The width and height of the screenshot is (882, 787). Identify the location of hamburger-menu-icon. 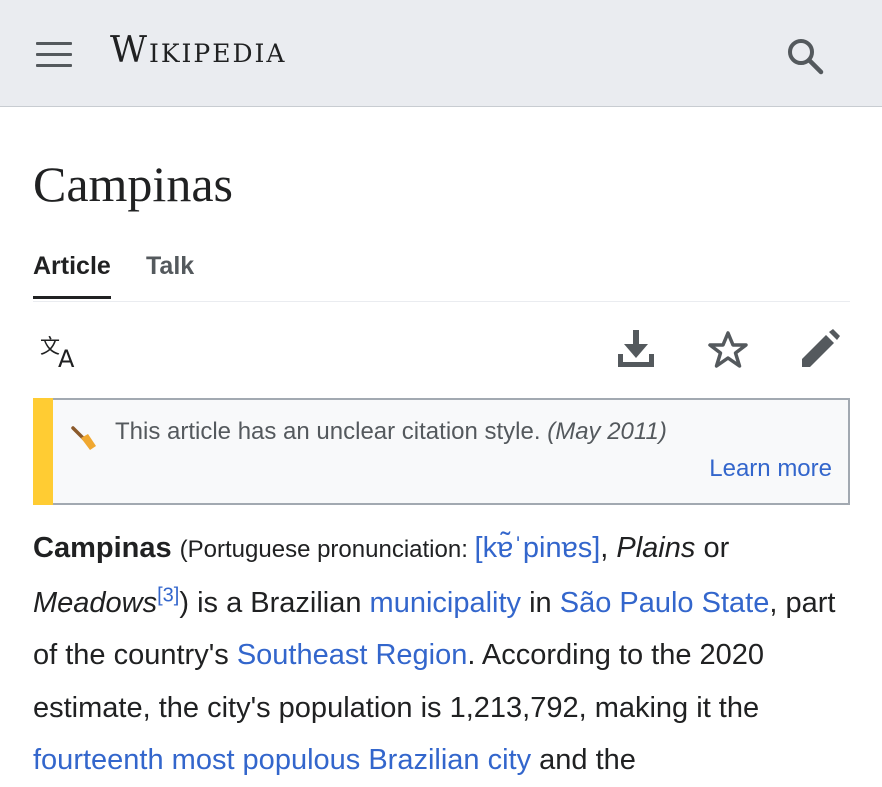
(54, 55).